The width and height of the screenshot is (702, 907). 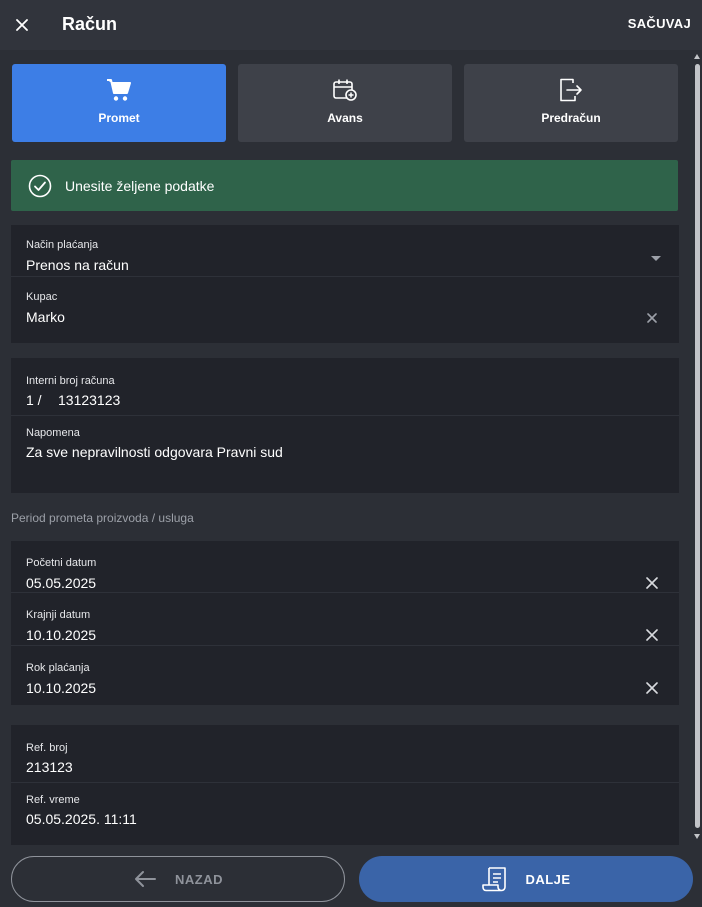 What do you see at coordinates (34, 400) in the screenshot?
I see `invoice-number-prefix: 1 /` at bounding box center [34, 400].